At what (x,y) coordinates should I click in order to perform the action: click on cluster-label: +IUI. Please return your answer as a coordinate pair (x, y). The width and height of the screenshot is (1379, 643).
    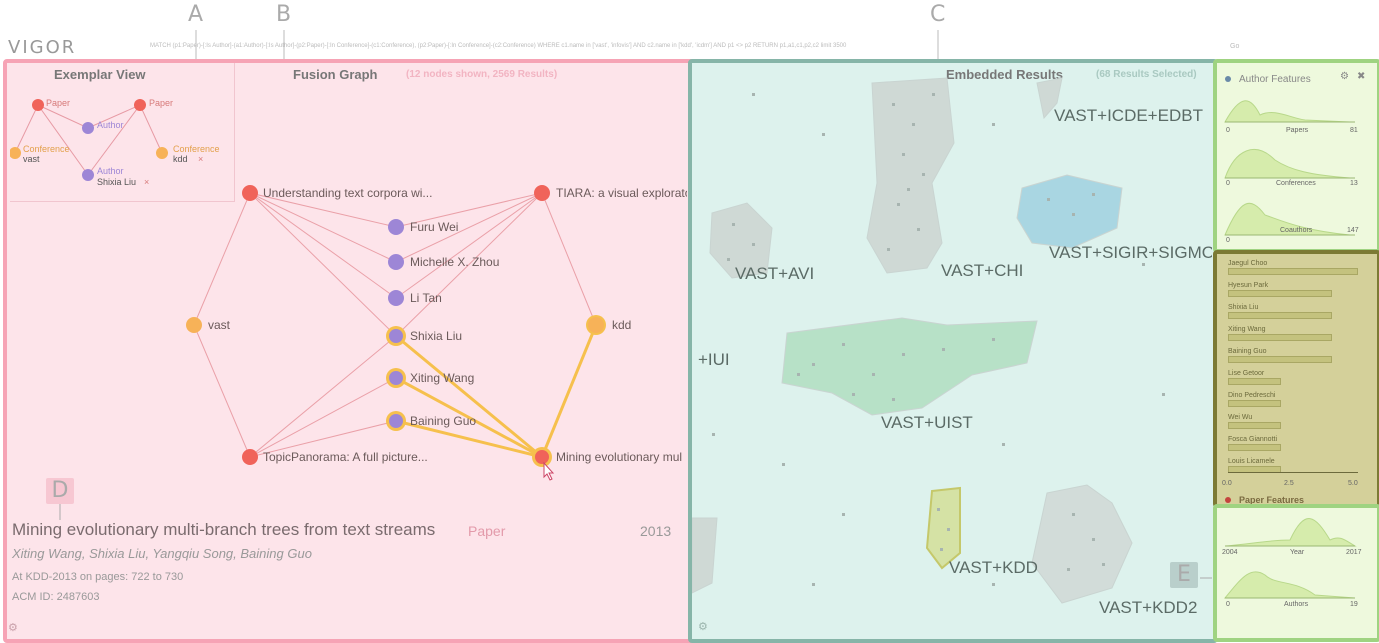
    Looking at the image, I should click on (714, 359).